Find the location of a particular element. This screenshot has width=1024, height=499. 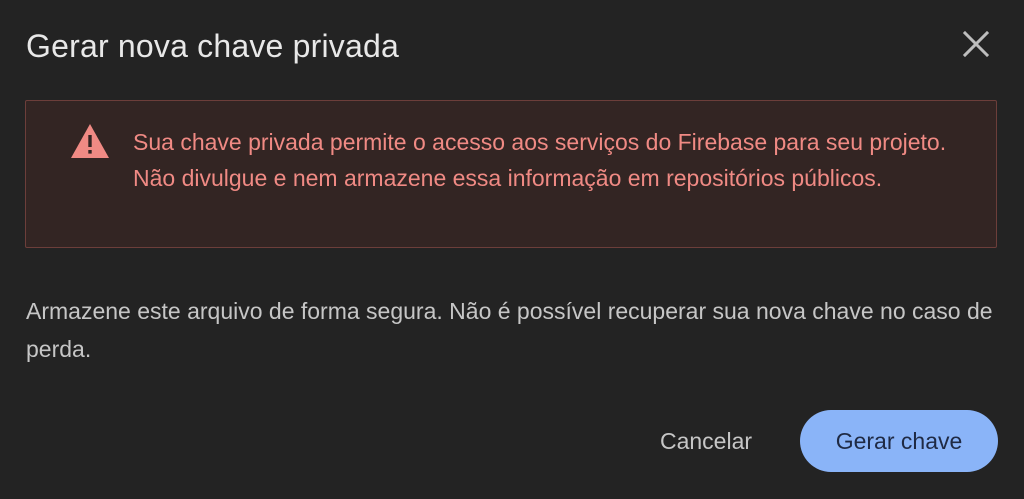

close-button is located at coordinates (976, 44).